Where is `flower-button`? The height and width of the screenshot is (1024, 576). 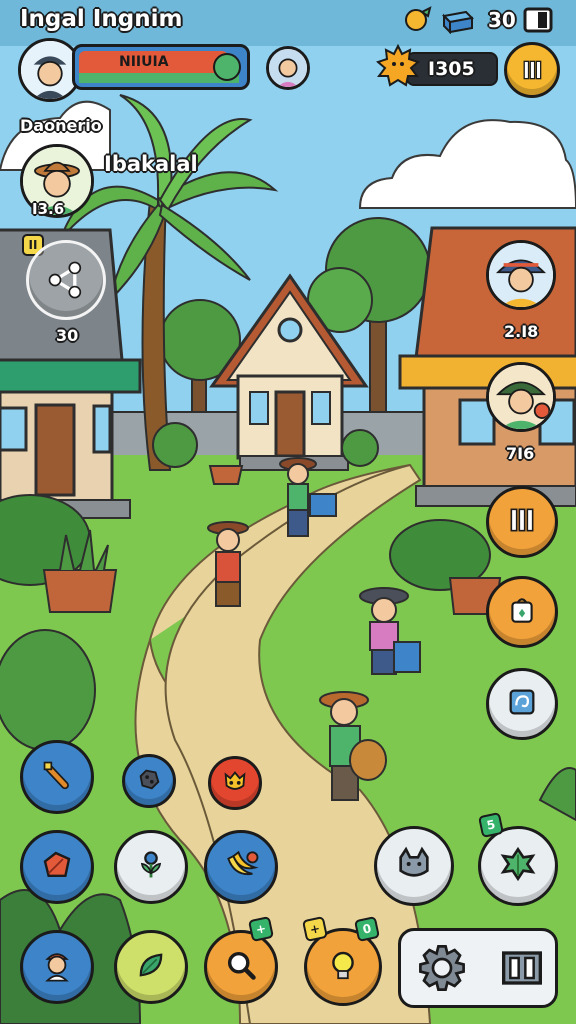
flower-button is located at coordinates (151, 867).